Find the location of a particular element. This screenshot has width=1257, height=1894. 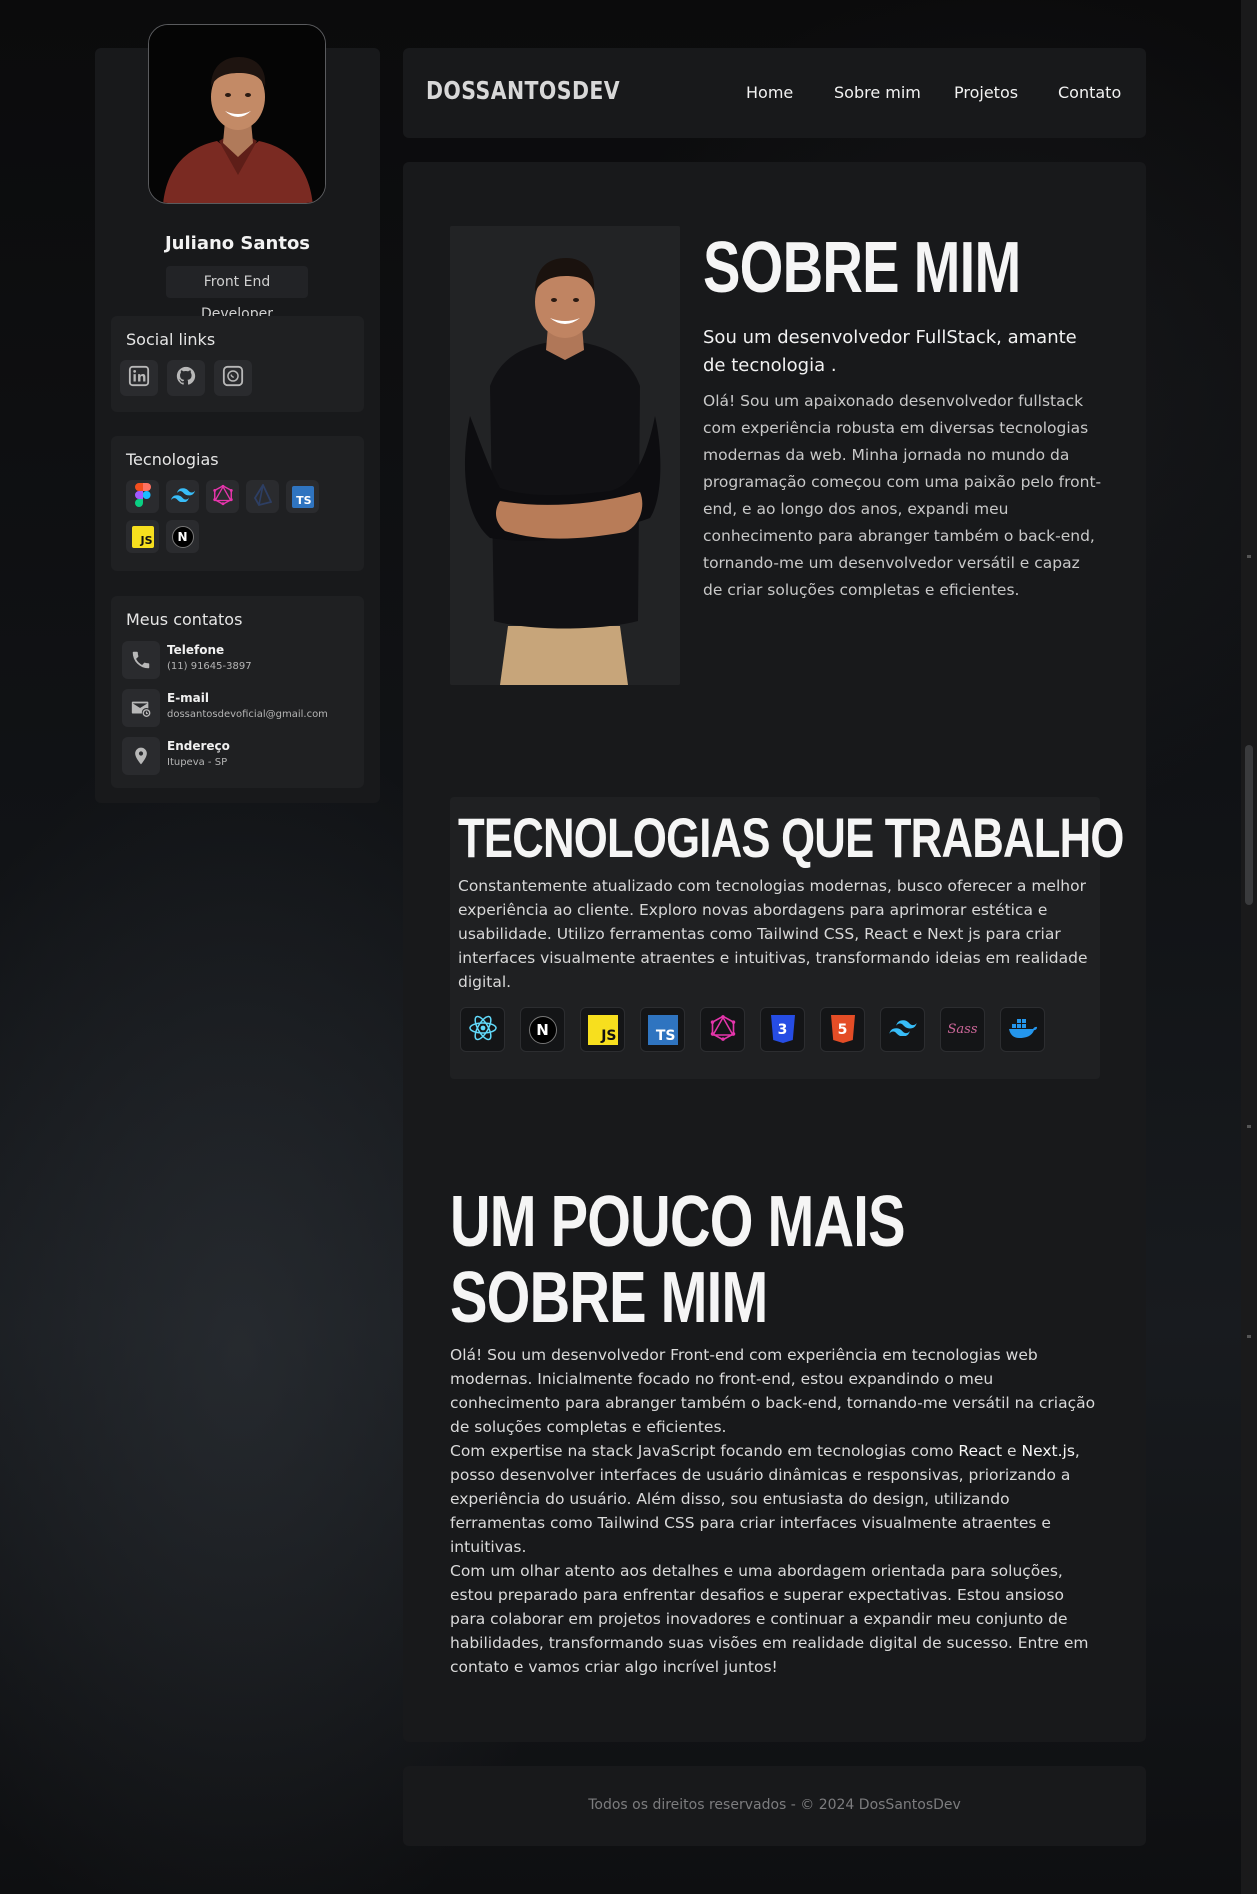

tech-css3: 3 is located at coordinates (782, 1029).